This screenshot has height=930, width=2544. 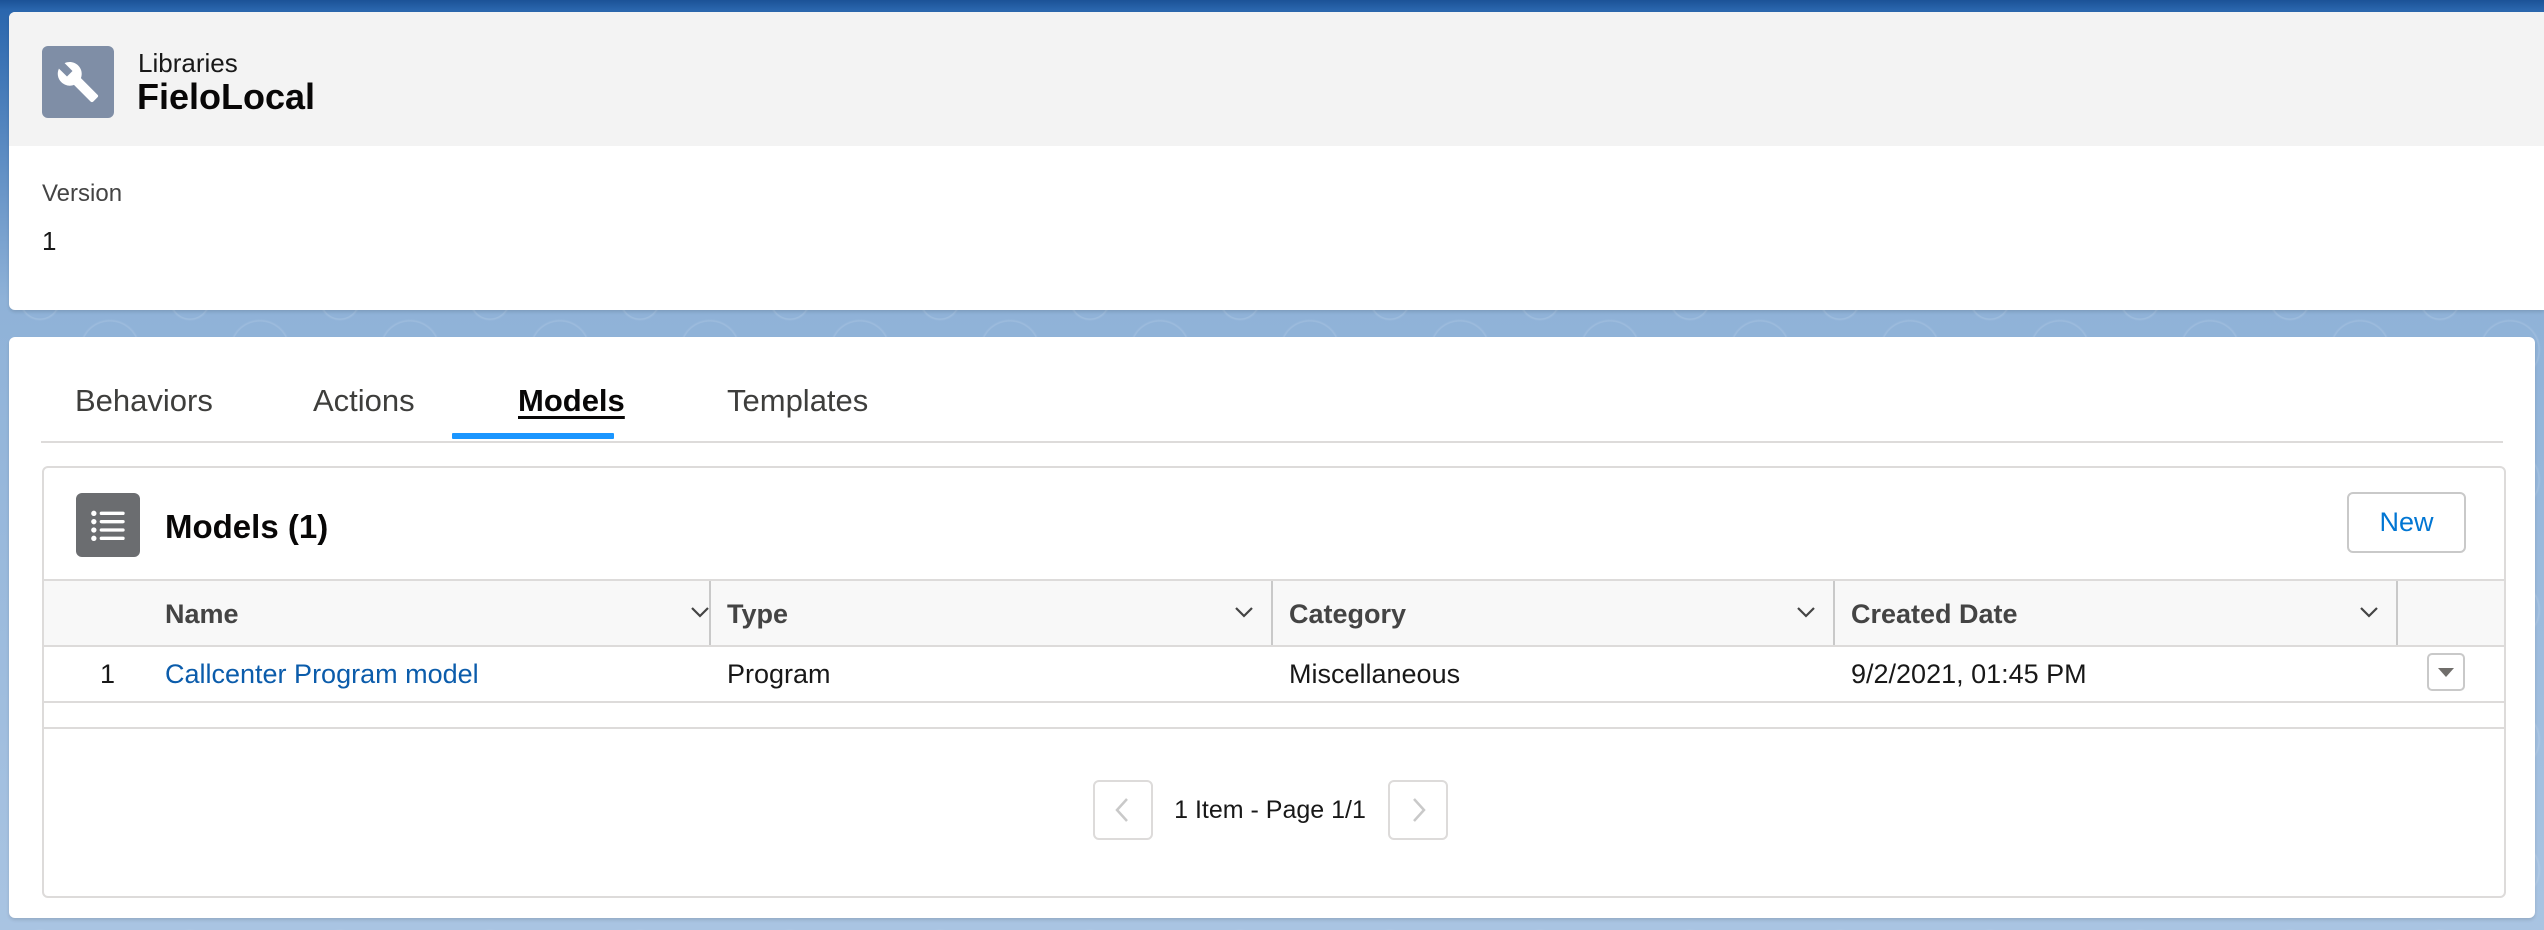 I want to click on column-header-category: Category, so click(x=1569, y=613).